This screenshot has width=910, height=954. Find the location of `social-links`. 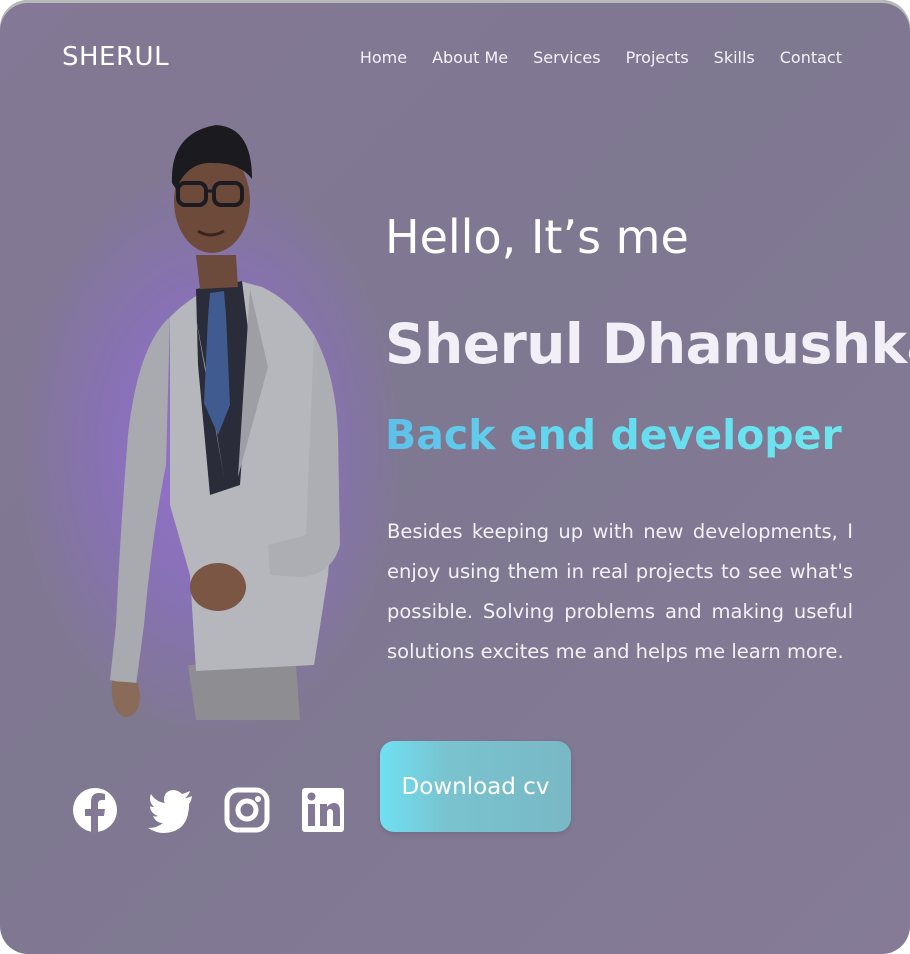

social-links is located at coordinates (209, 810).